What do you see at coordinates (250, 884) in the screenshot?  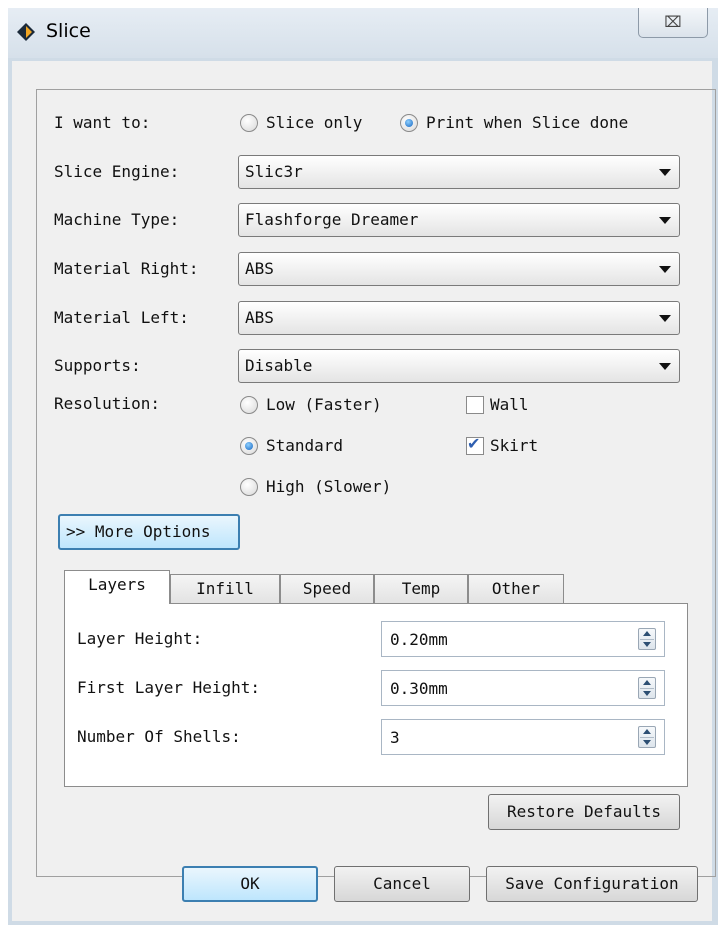 I see `ok-button: OK` at bounding box center [250, 884].